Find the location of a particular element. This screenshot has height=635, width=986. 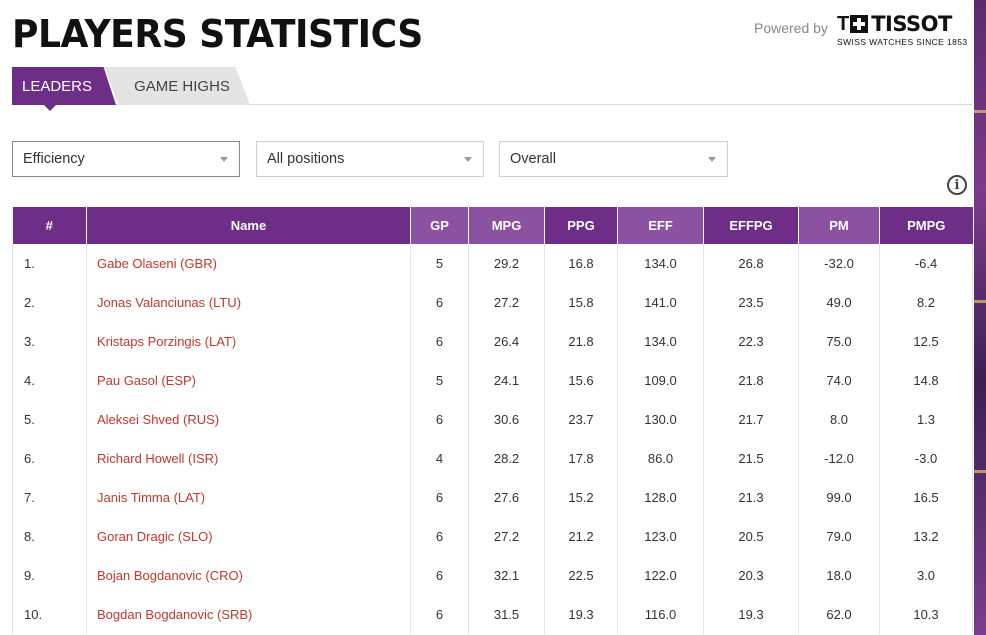

position-select-value: All positions is located at coordinates (306, 159).